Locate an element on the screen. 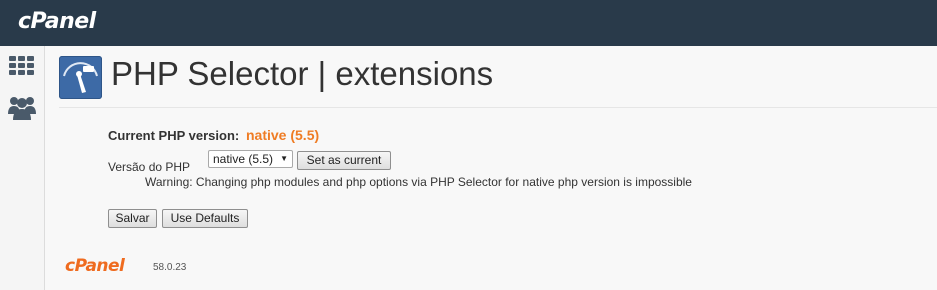  page-title: PHP Selector | extensions is located at coordinates (302, 73).